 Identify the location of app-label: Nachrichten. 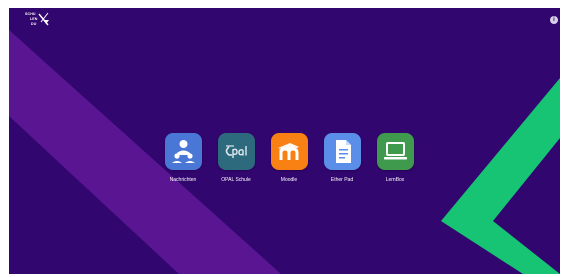
(183, 180).